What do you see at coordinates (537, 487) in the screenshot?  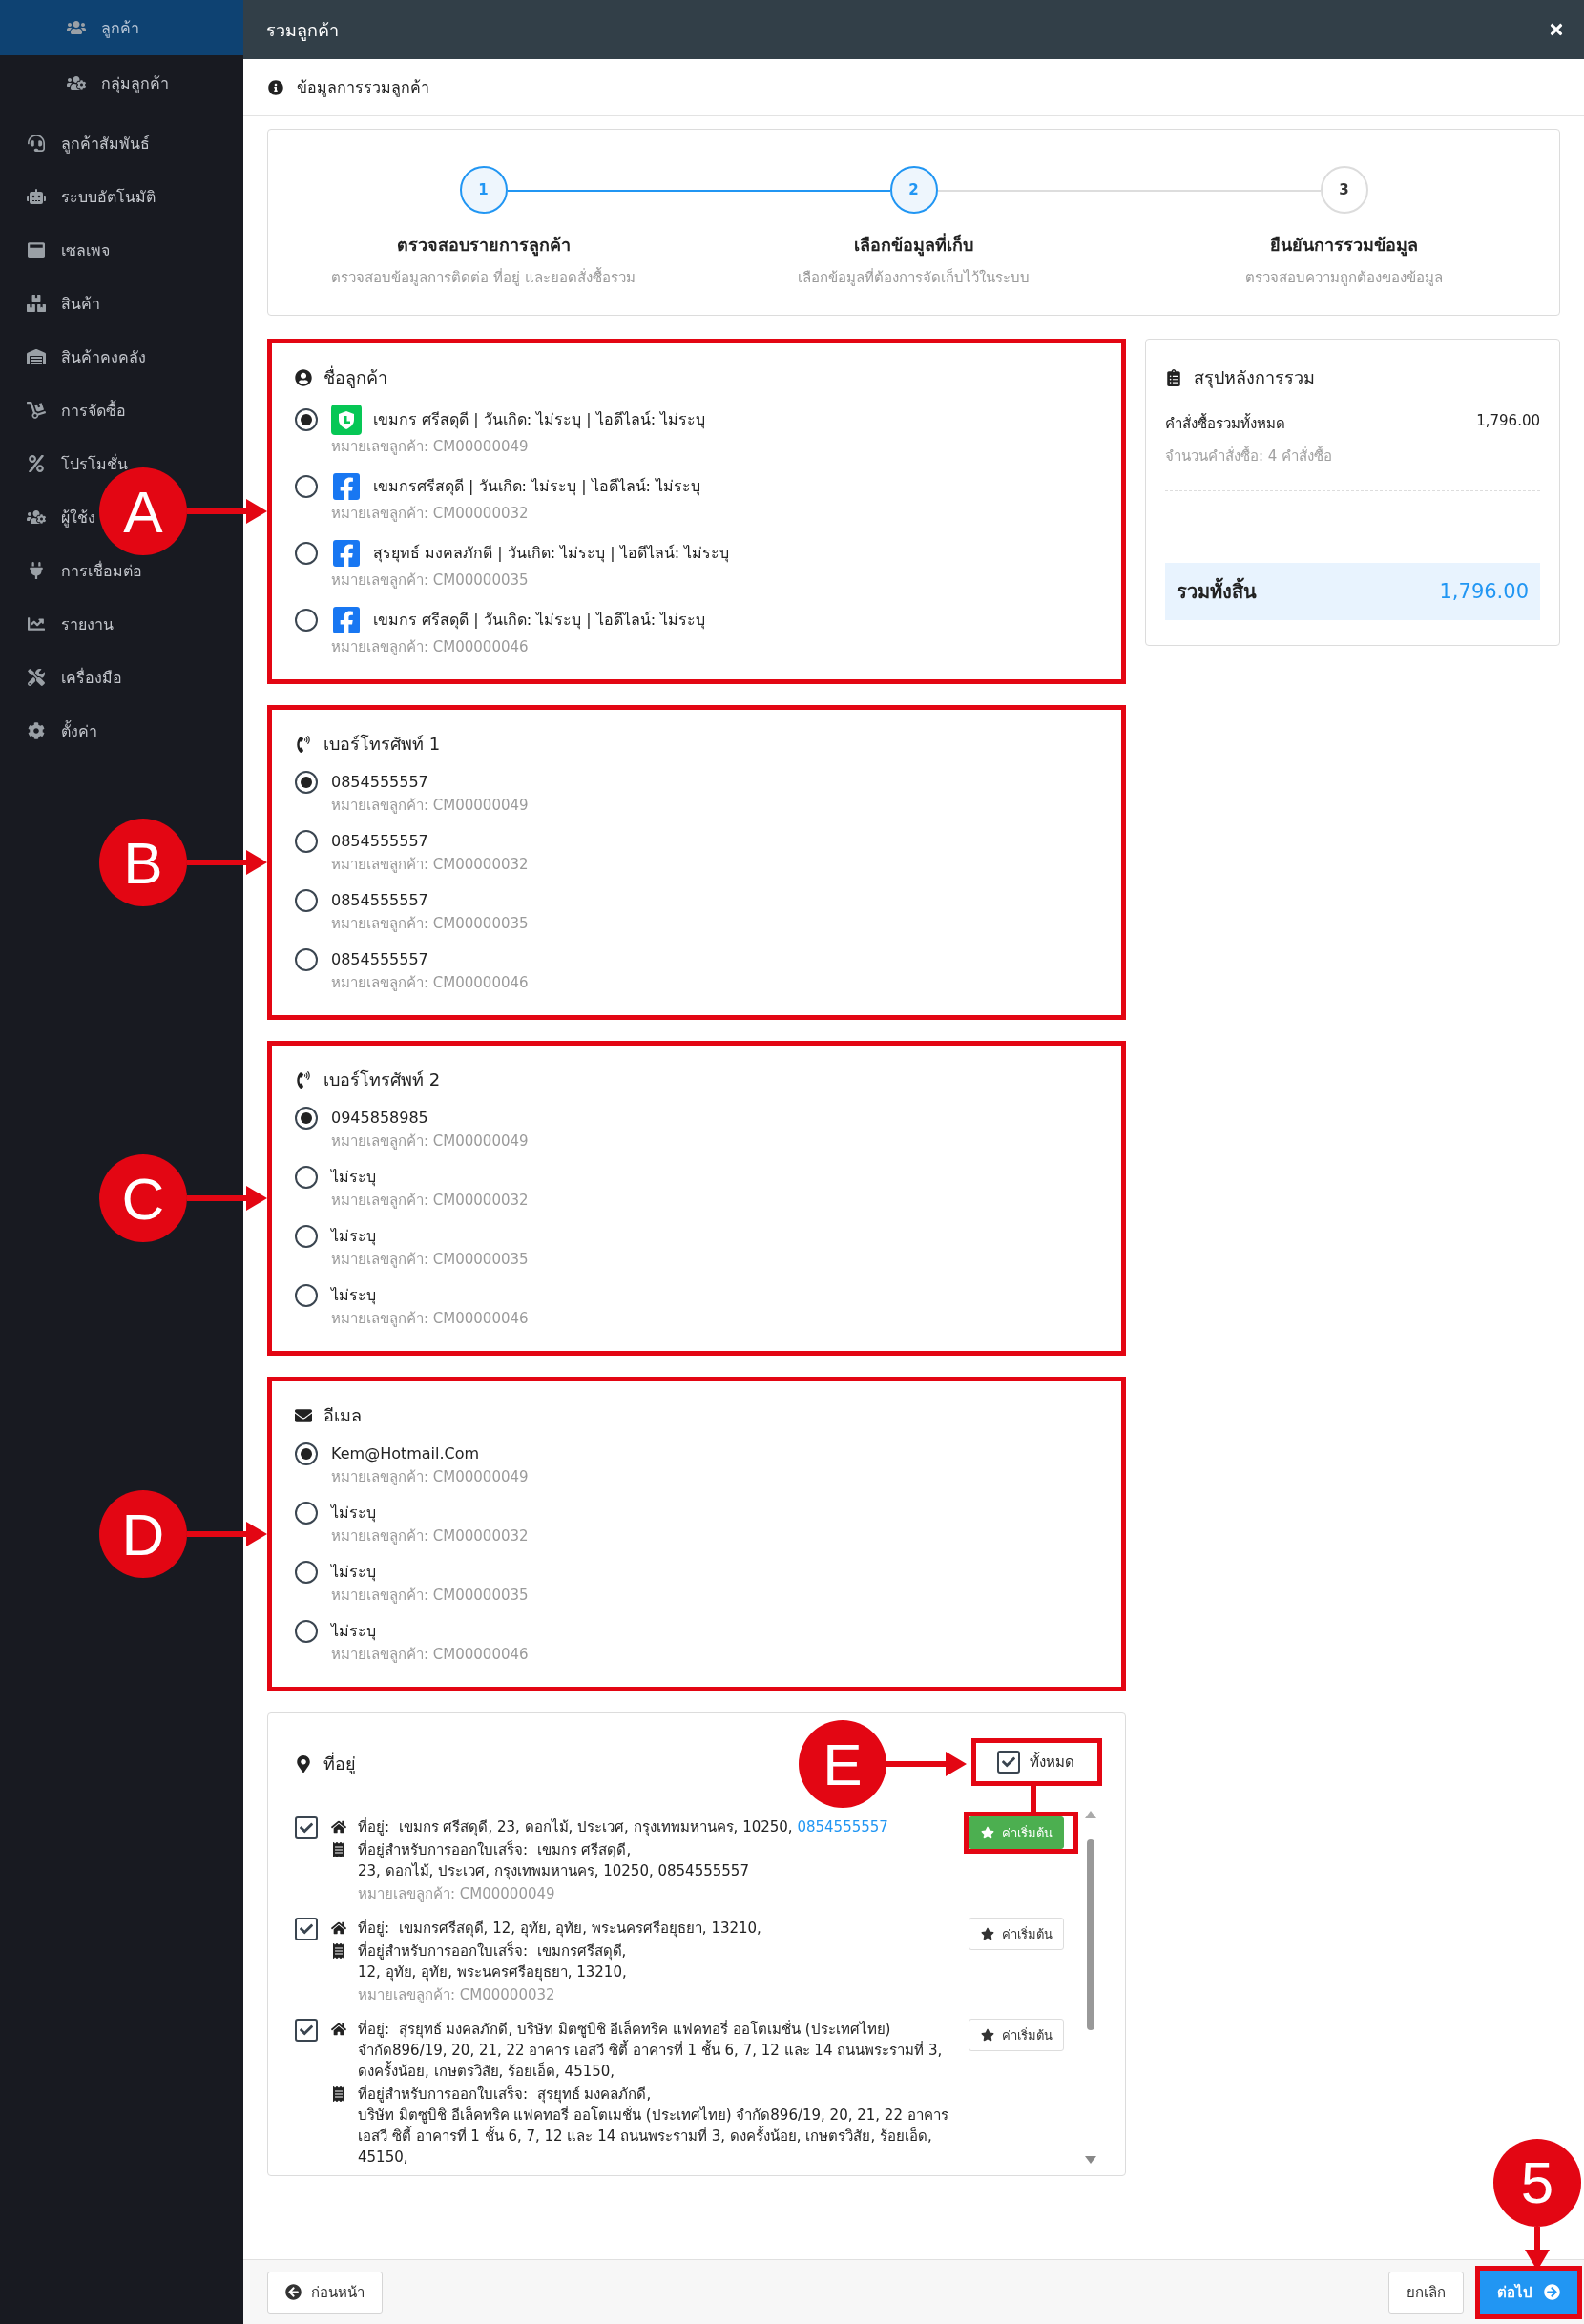 I see `option-text: เขมกรศรีสดุดี | วันเกิด: ไม่ระบุ | ไอดีไลน์: ไม่ระบุ` at bounding box center [537, 487].